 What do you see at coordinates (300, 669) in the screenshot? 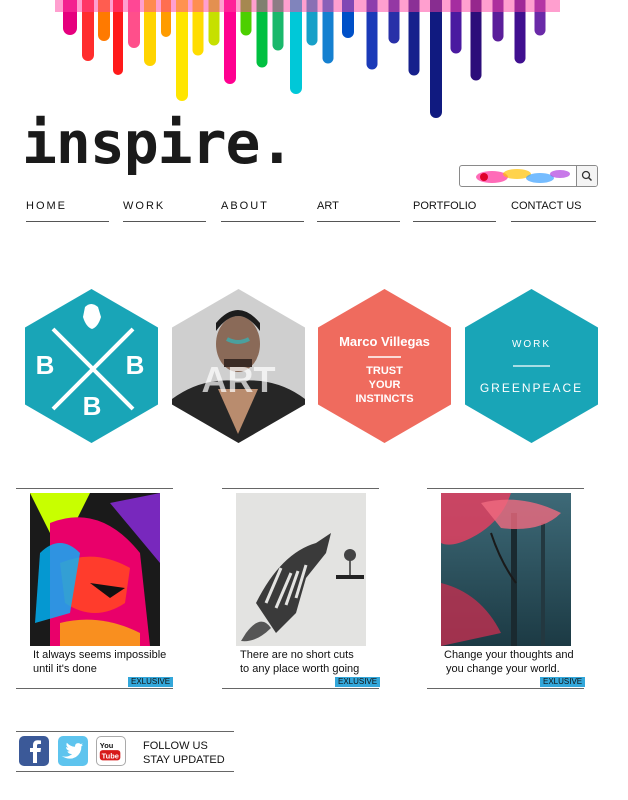
I see `card-caption-line-2: to any place worth going` at bounding box center [300, 669].